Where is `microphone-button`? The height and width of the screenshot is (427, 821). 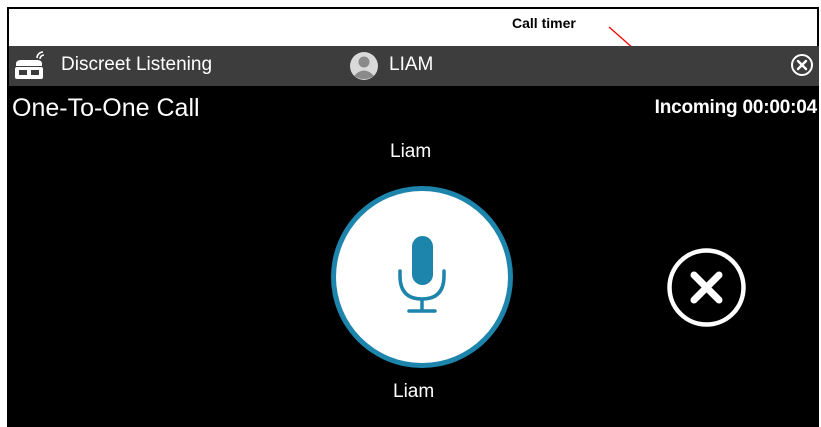
microphone-button is located at coordinates (422, 277).